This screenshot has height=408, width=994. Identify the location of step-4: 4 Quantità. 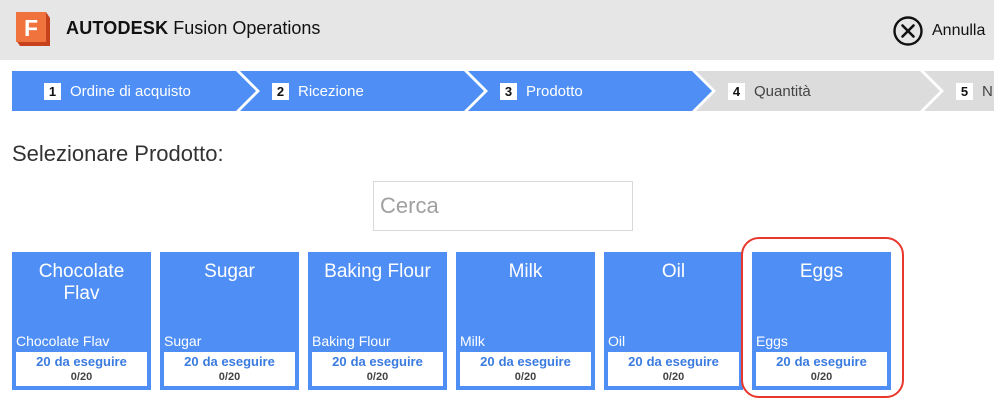
(769, 91).